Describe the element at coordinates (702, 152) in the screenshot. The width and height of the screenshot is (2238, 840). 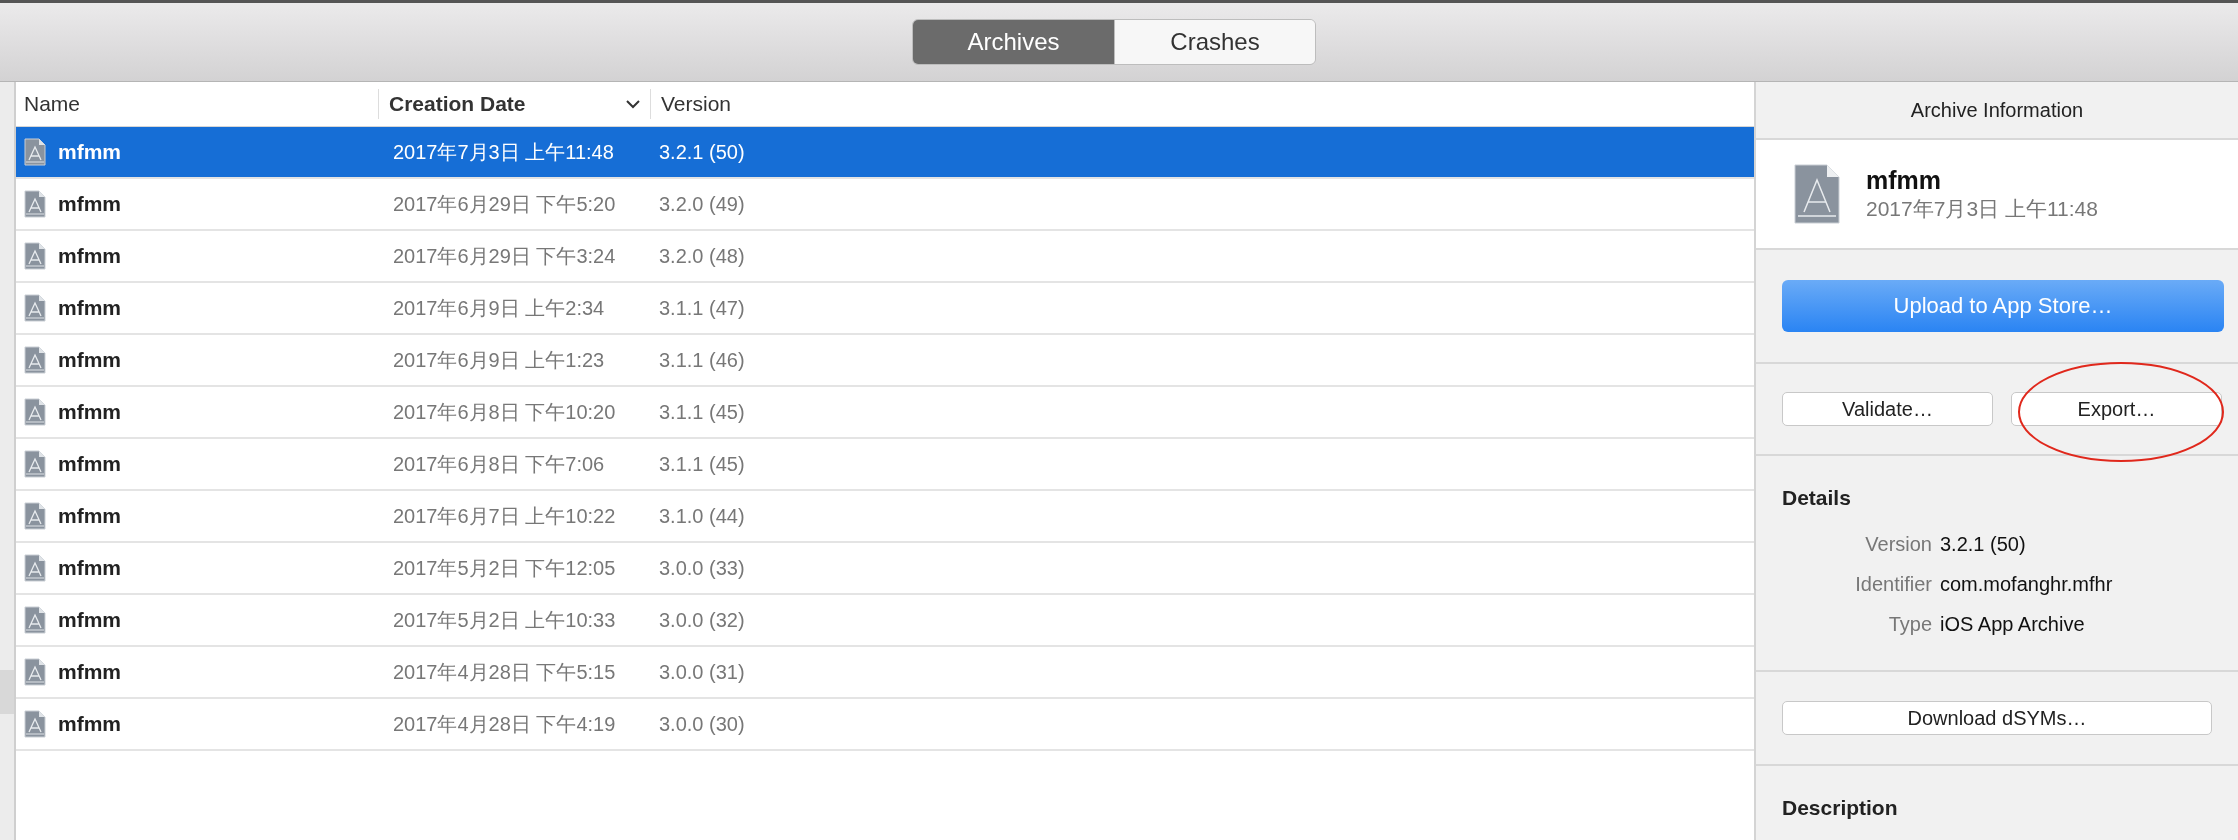
I see `version-text: 3.2.1 (50)` at that location.